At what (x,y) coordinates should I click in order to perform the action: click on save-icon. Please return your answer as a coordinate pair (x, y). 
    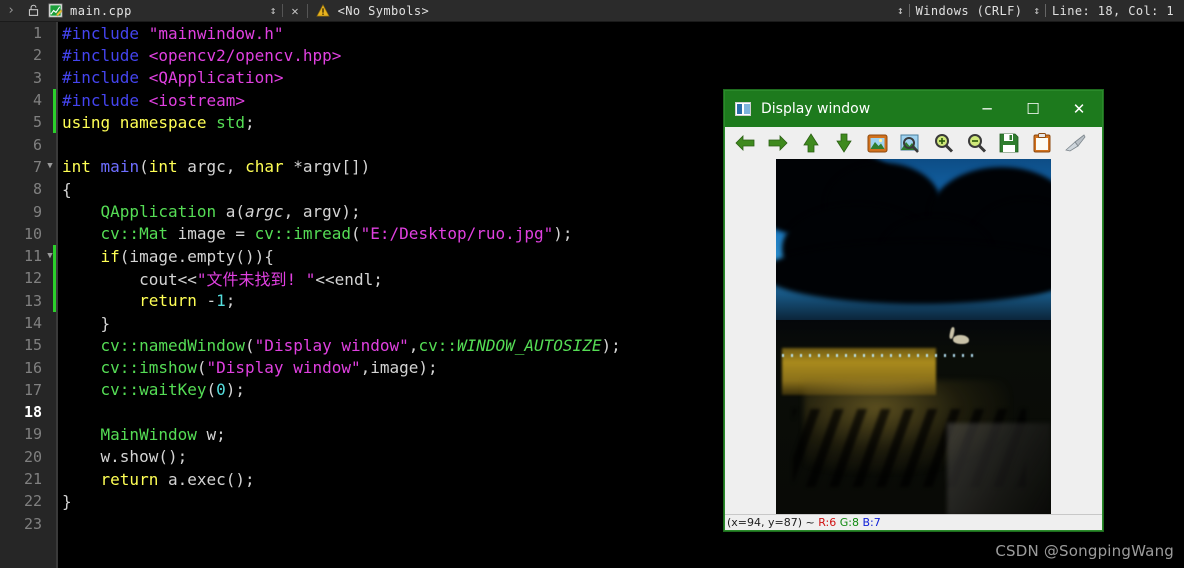
    Looking at the image, I should click on (1009, 143).